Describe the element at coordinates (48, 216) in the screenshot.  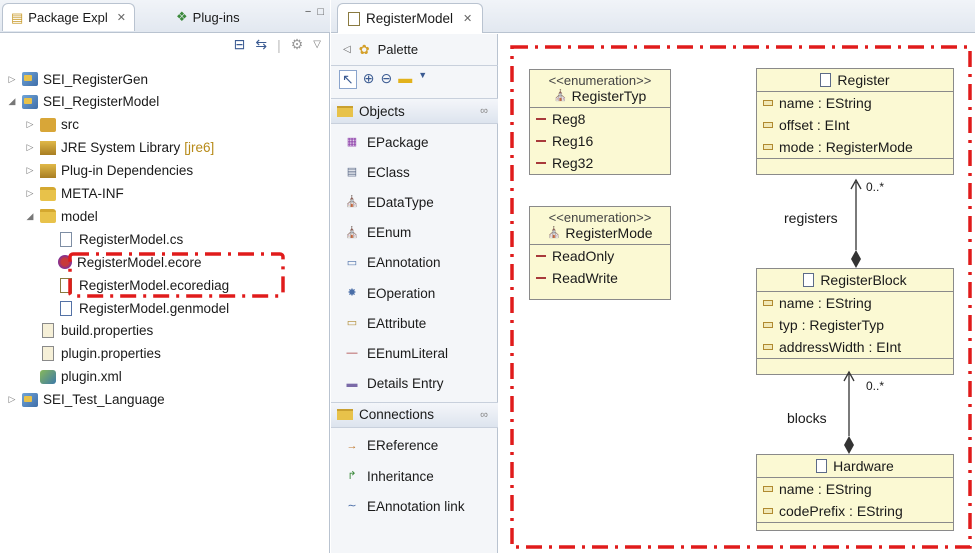
I see `folder-icon` at that location.